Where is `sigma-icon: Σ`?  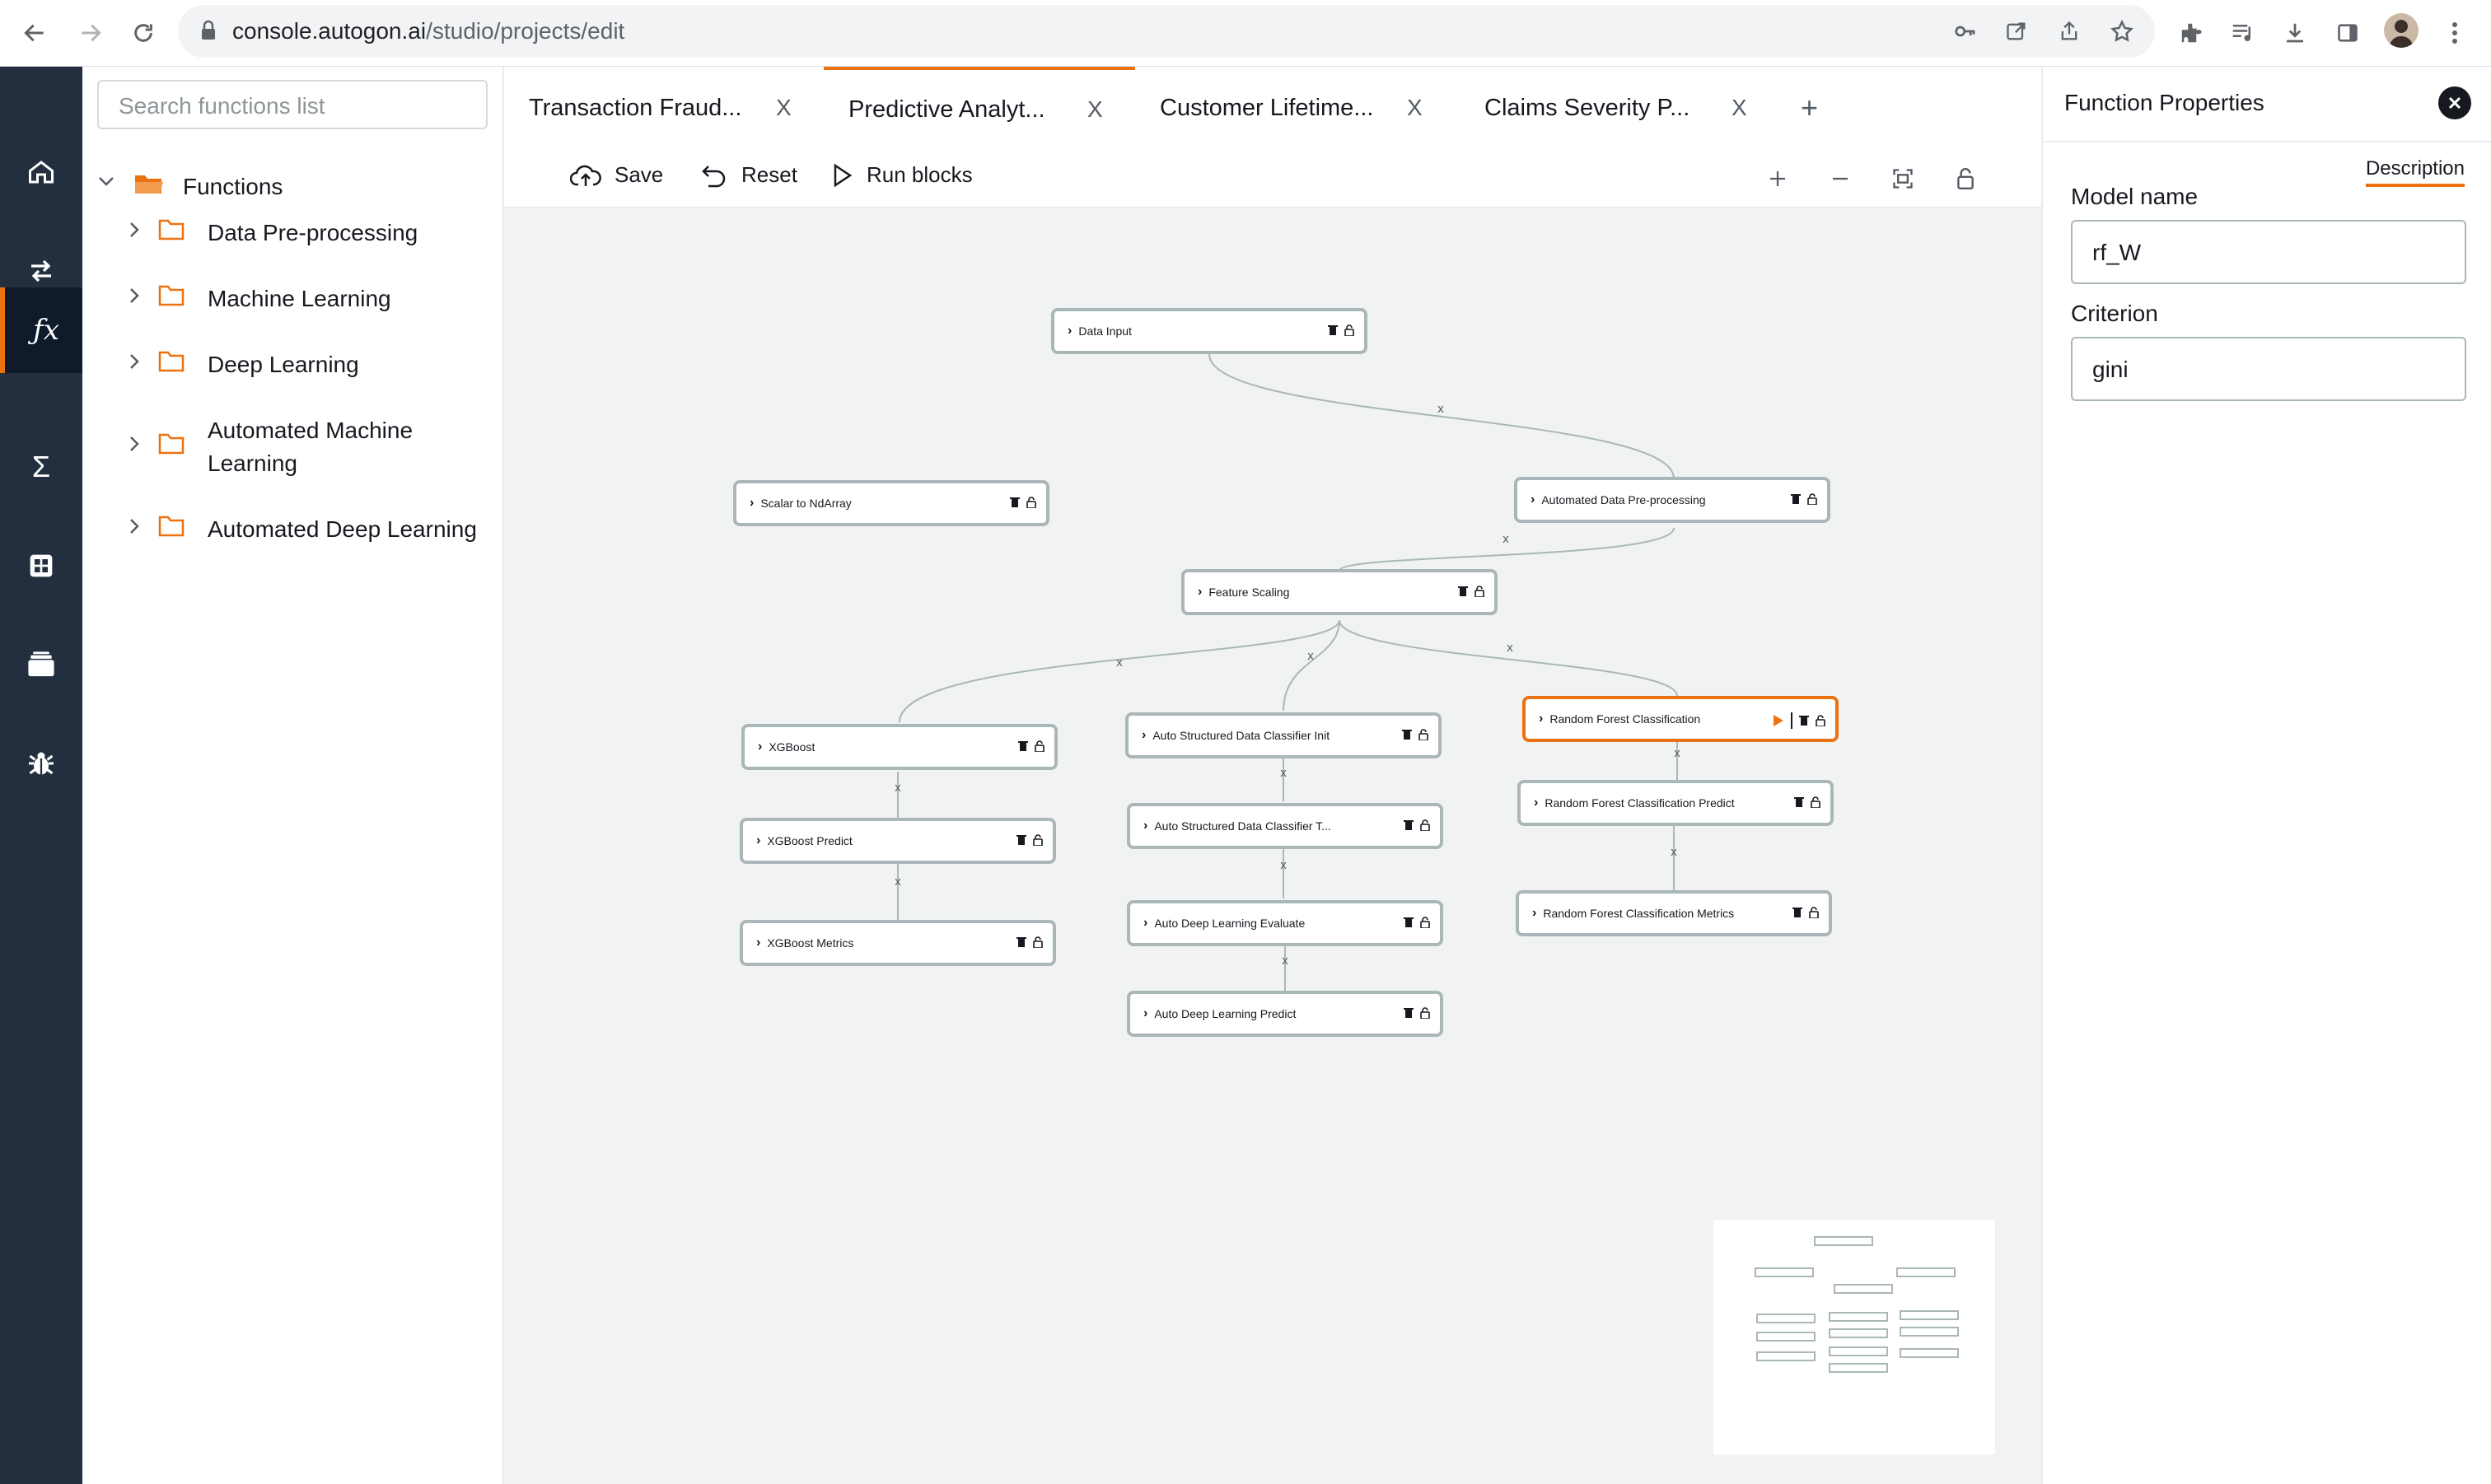
sigma-icon: Σ is located at coordinates (41, 467).